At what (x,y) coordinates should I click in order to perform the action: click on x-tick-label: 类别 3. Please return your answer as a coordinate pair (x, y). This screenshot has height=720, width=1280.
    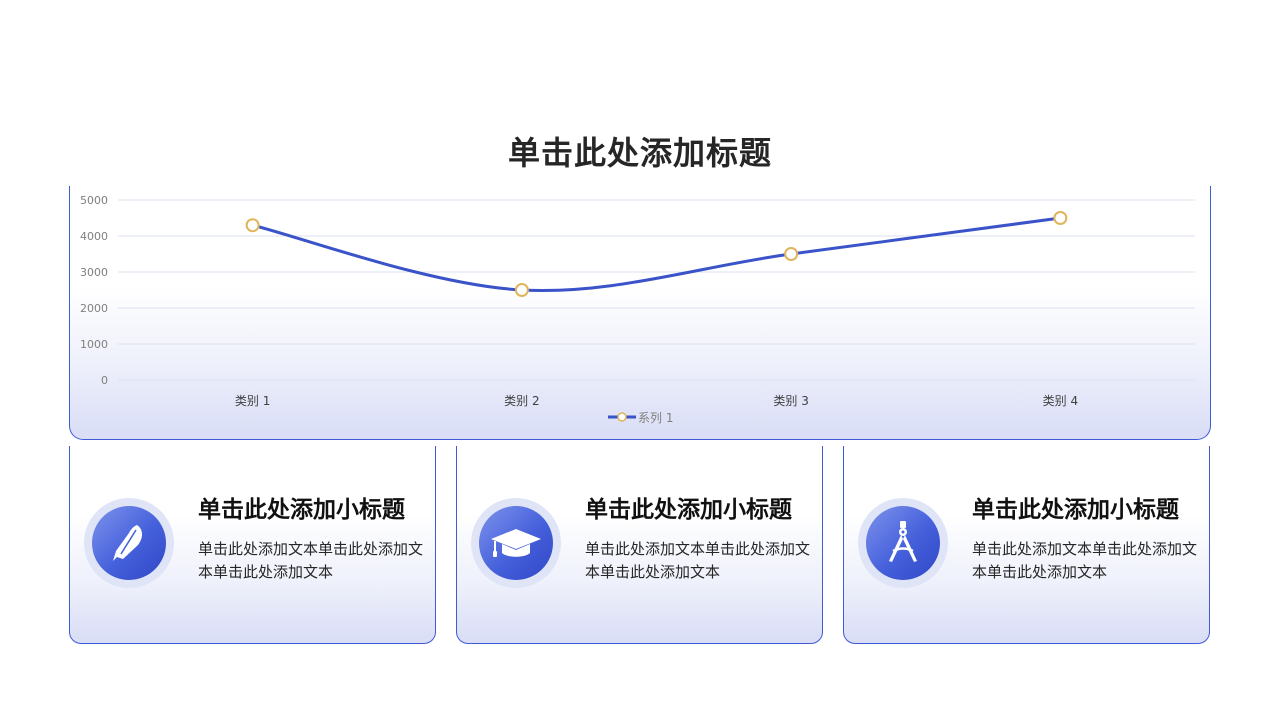
    Looking at the image, I should click on (790, 401).